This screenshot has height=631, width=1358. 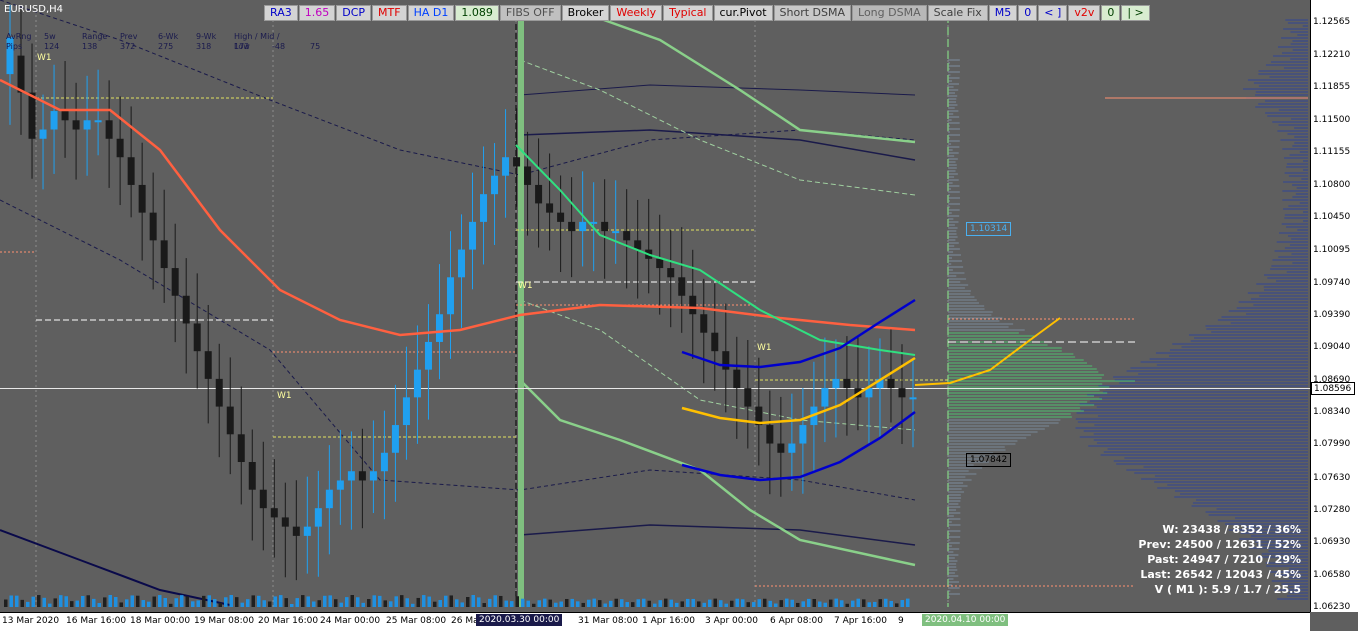 I want to click on price-tick-label: 1.09040, so click(x=1332, y=347).